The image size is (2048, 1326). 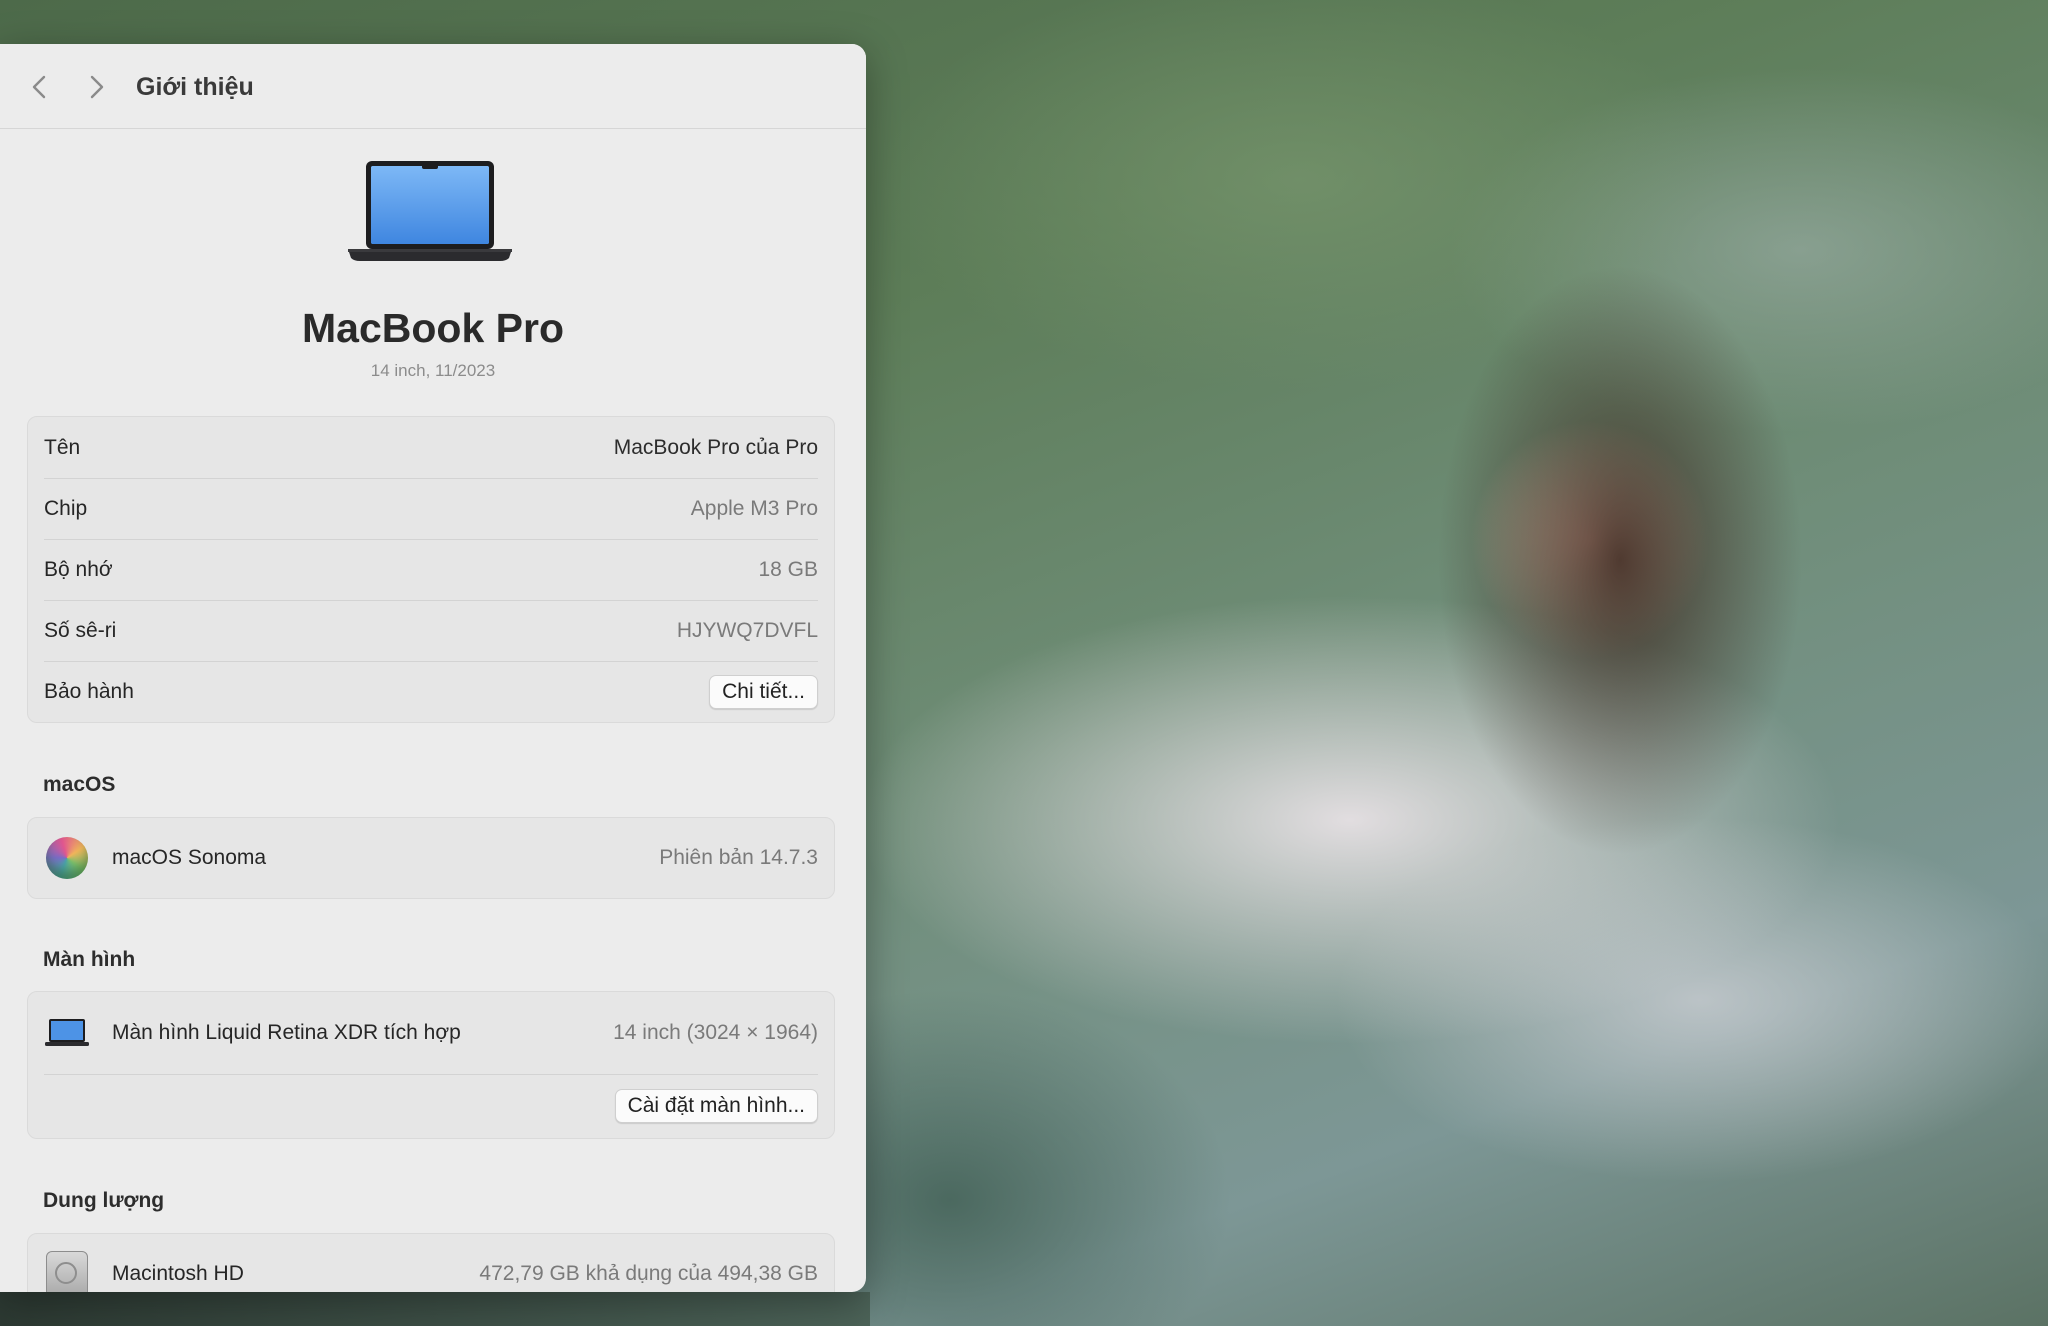 I want to click on macos-sonoma-icon, so click(x=67, y=858).